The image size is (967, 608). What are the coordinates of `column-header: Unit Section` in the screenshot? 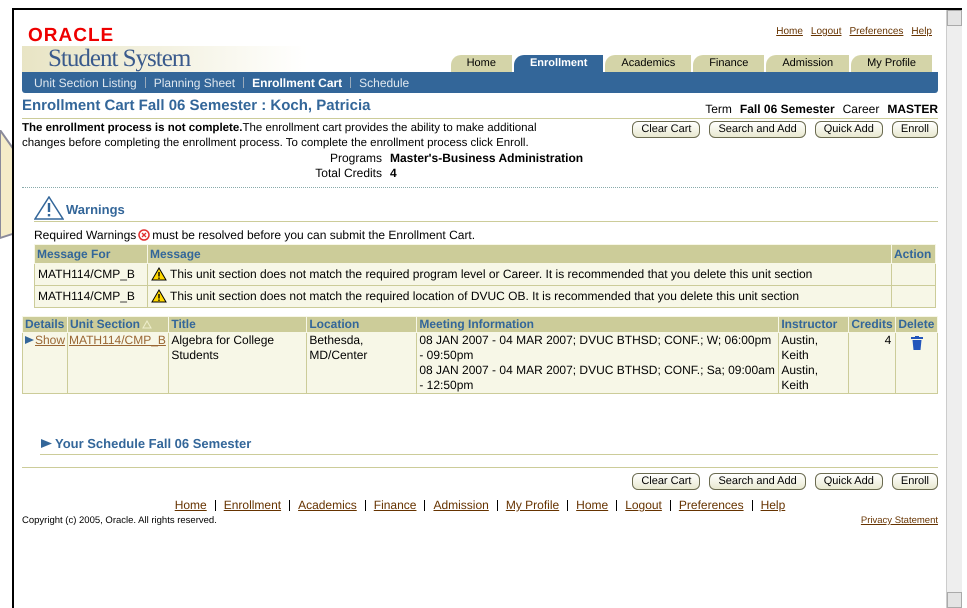 It's located at (118, 324).